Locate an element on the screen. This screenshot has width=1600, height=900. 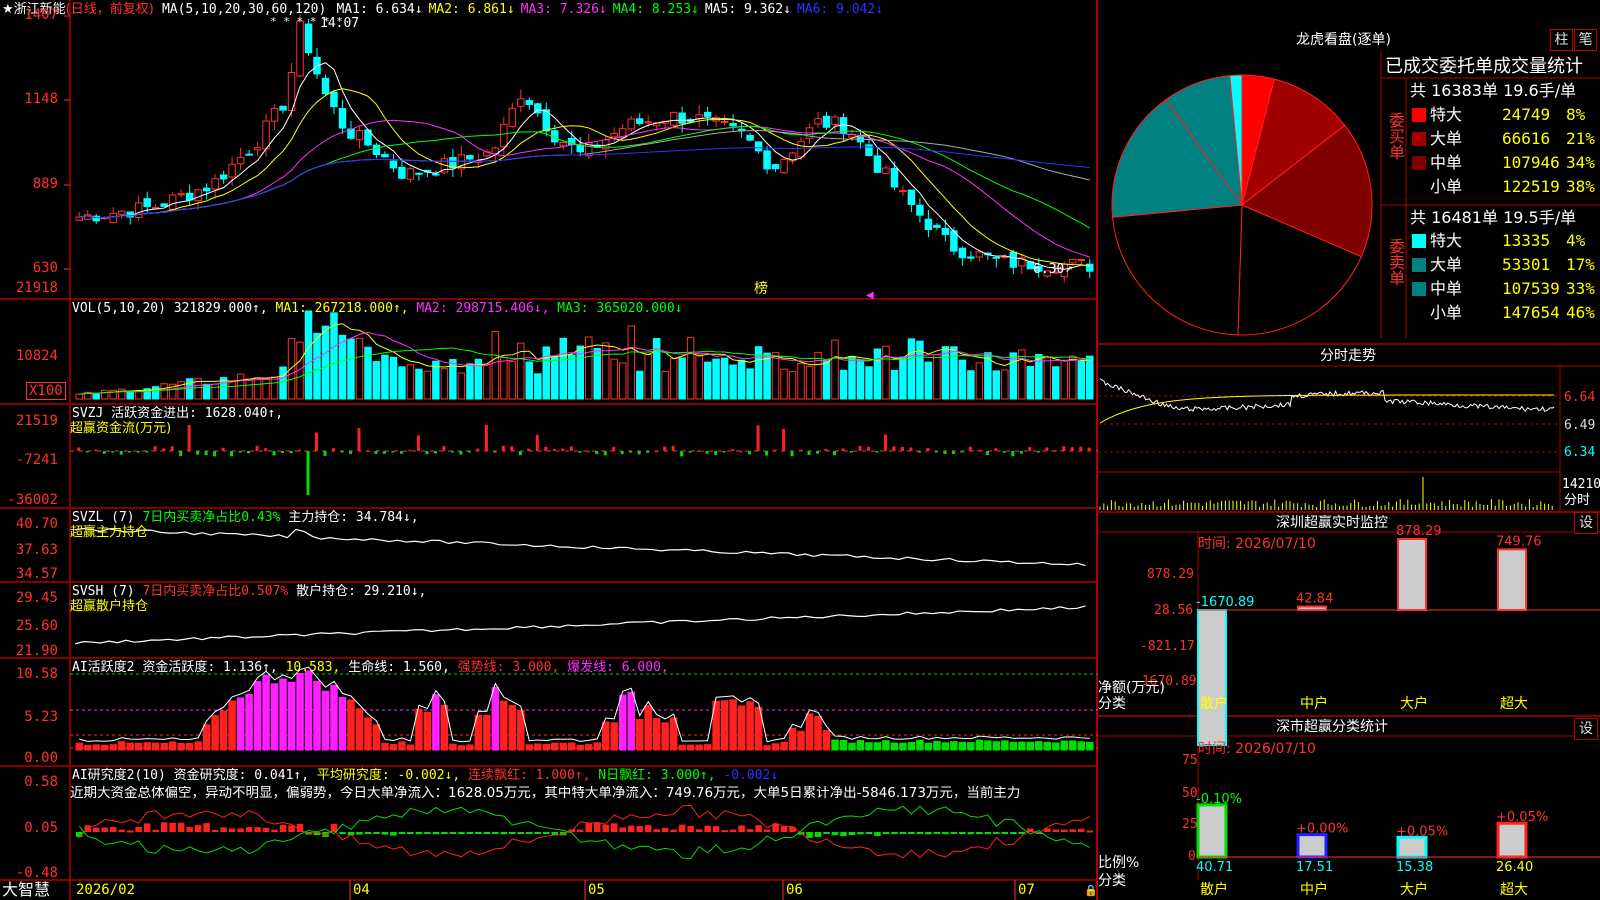
lock-icon: 🔒 is located at coordinates (1091, 890).